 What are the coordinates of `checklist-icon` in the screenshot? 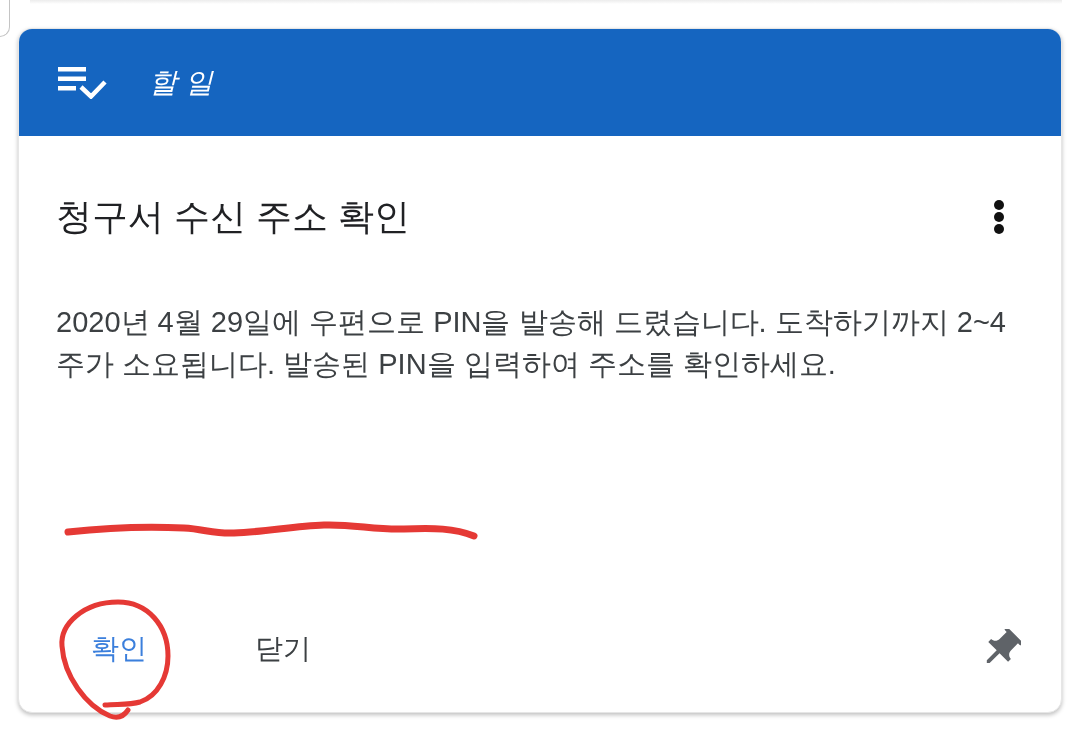 It's located at (82, 82).